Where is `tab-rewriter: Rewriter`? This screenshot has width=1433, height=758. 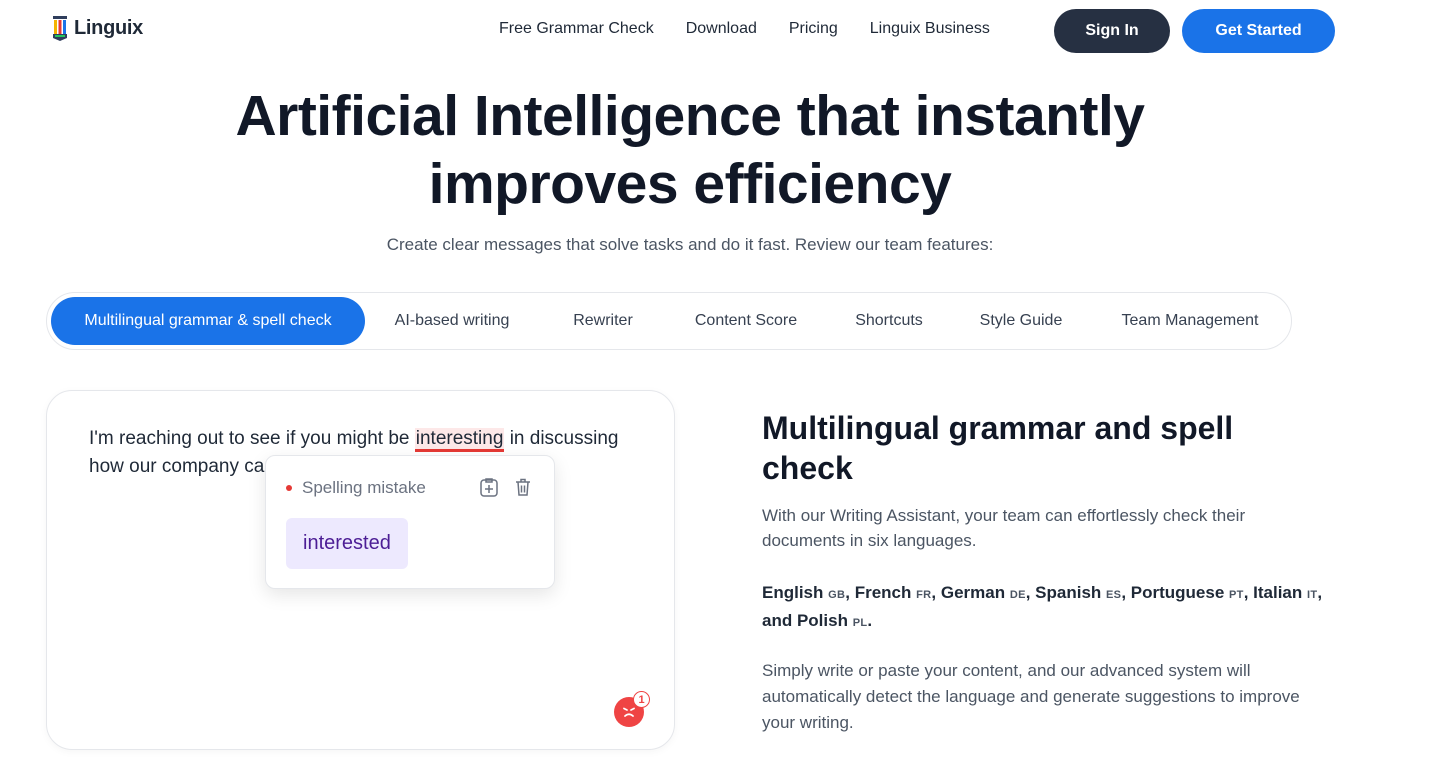 tab-rewriter: Rewriter is located at coordinates (603, 321).